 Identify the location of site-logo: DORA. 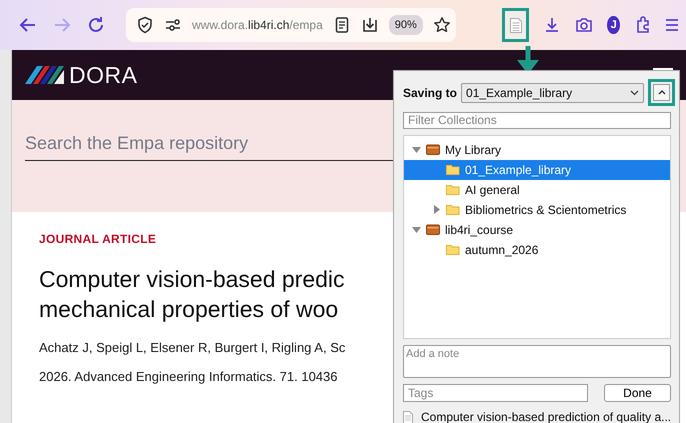
(103, 75).